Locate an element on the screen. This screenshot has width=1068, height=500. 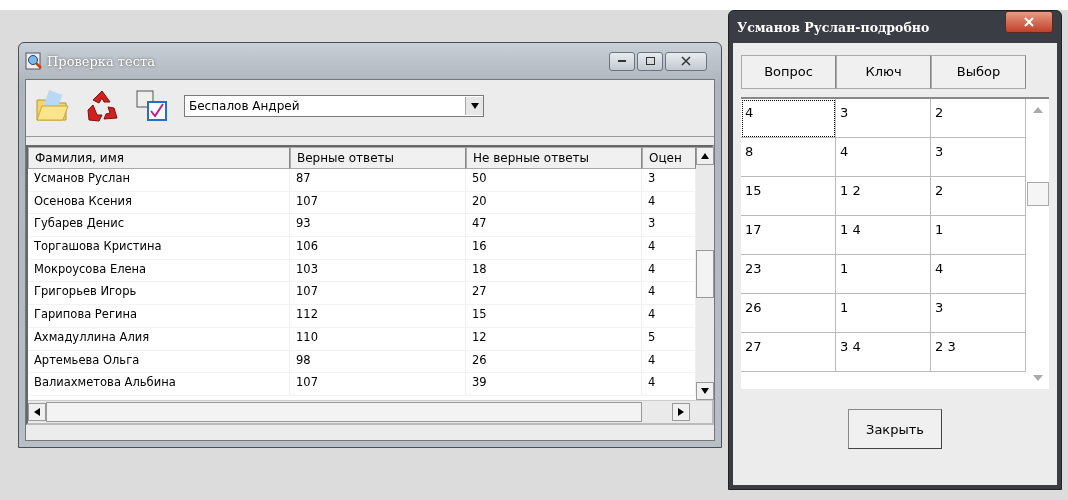
table-cell: 112 is located at coordinates (378, 316).